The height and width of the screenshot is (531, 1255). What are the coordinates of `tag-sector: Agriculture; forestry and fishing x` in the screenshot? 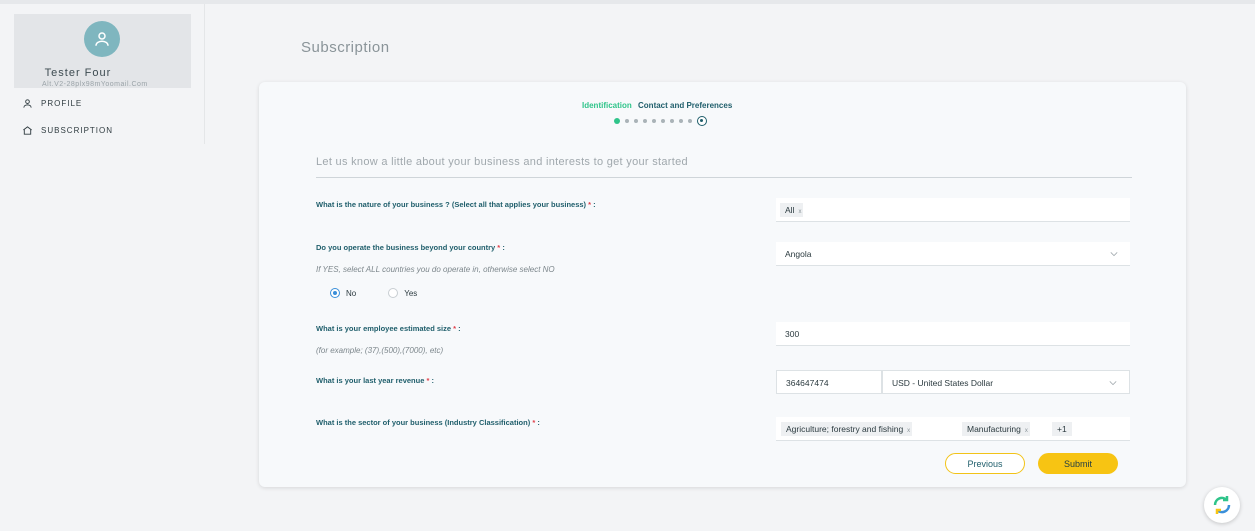 It's located at (847, 430).